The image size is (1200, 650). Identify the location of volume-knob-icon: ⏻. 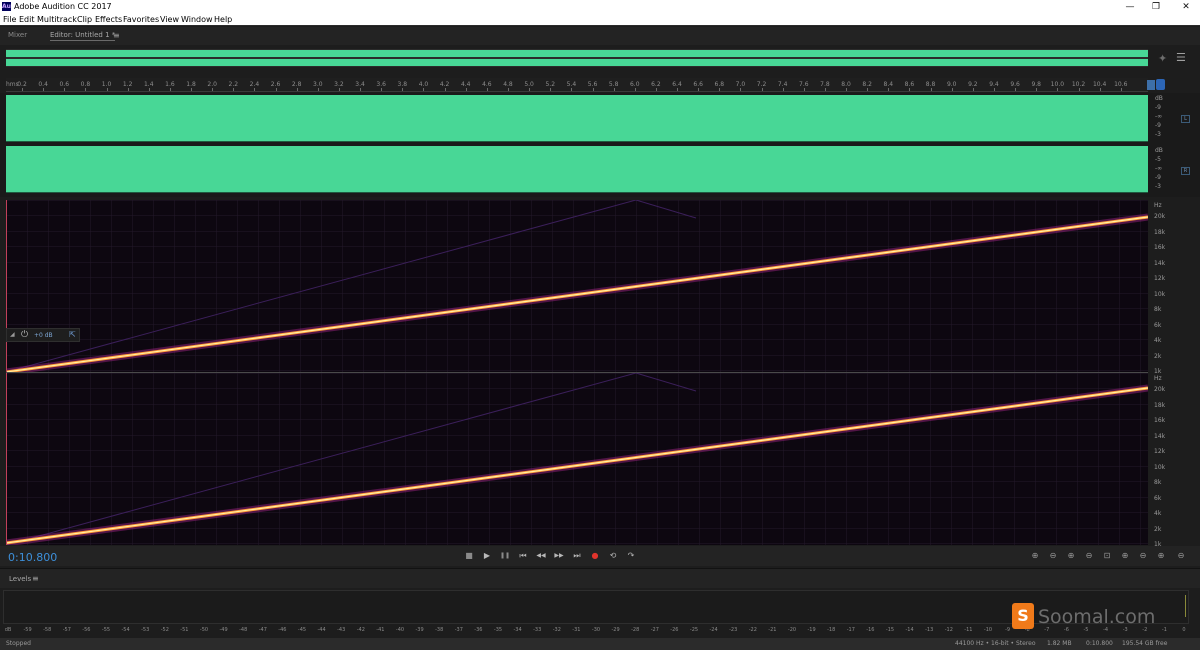
(24, 335).